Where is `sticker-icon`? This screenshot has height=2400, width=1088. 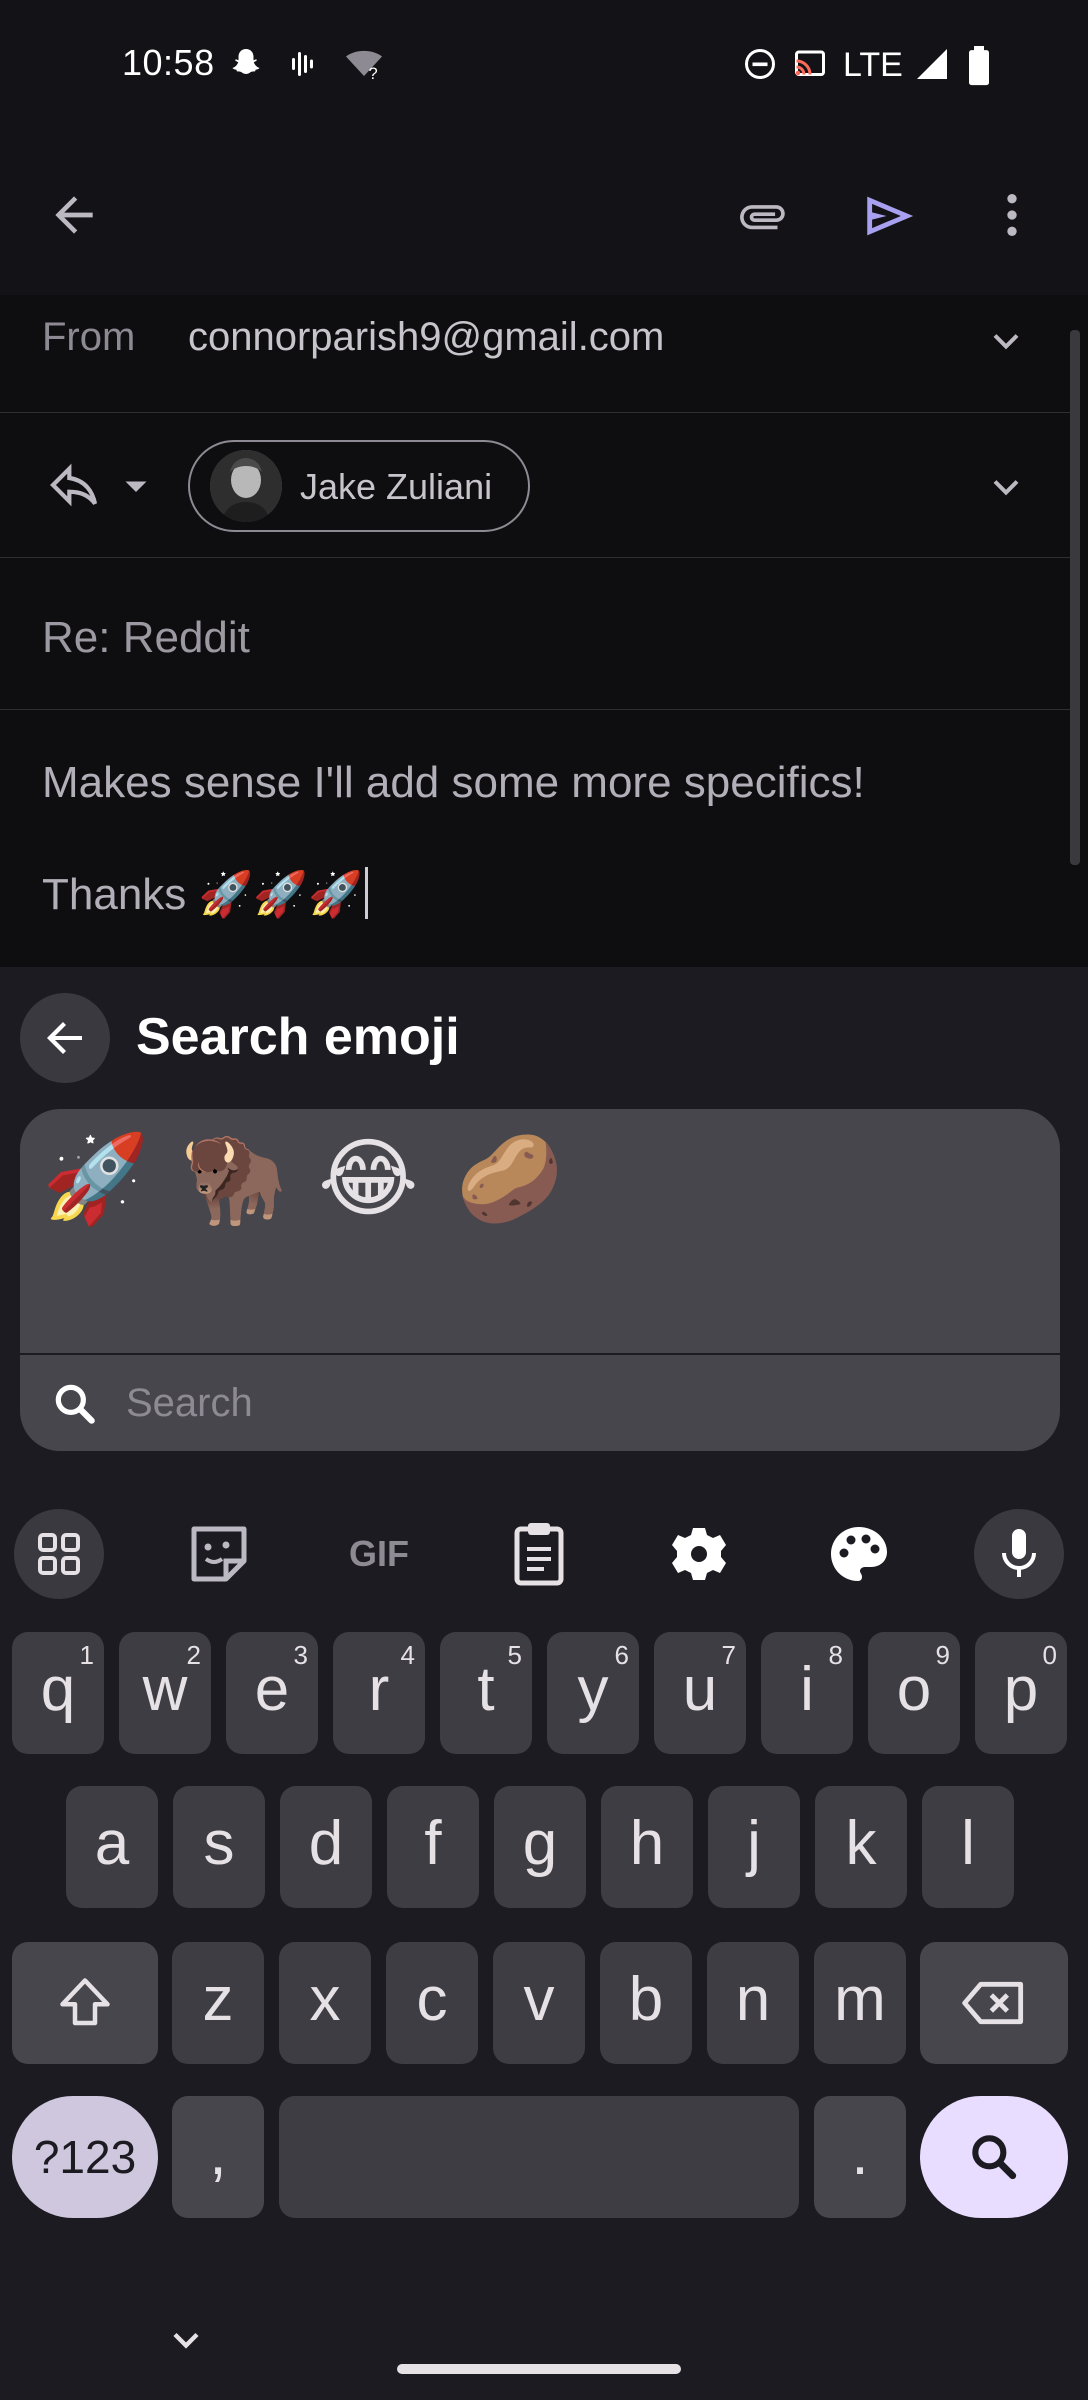 sticker-icon is located at coordinates (219, 1554).